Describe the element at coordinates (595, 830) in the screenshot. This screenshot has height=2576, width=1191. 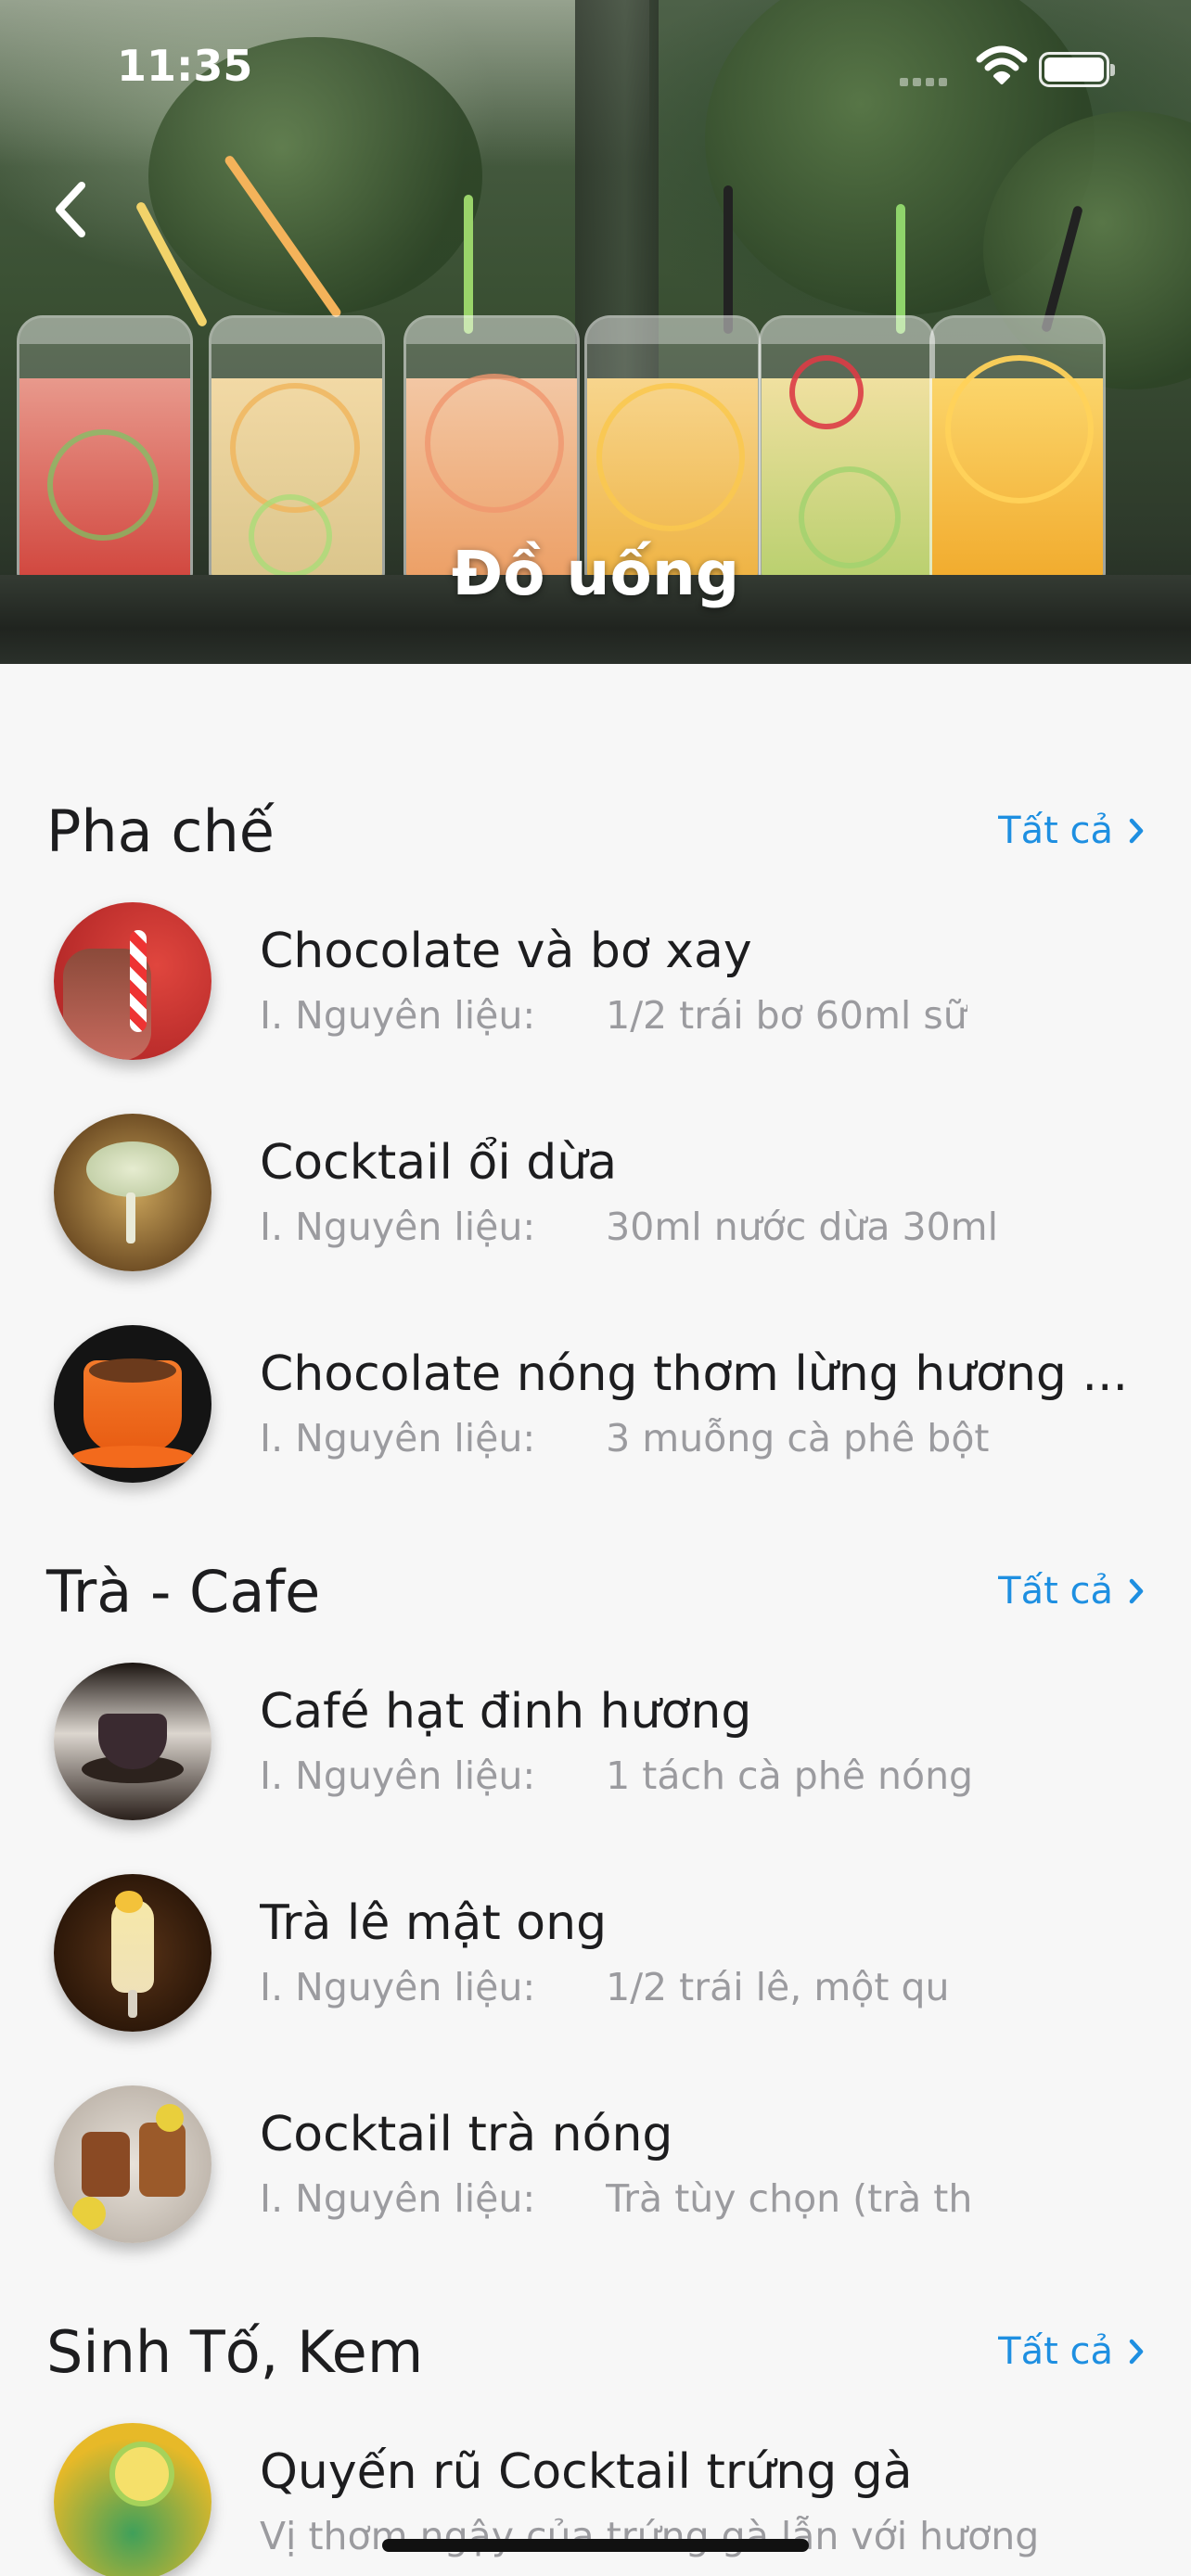
I see `section-header: Pha chế Tất cả` at that location.